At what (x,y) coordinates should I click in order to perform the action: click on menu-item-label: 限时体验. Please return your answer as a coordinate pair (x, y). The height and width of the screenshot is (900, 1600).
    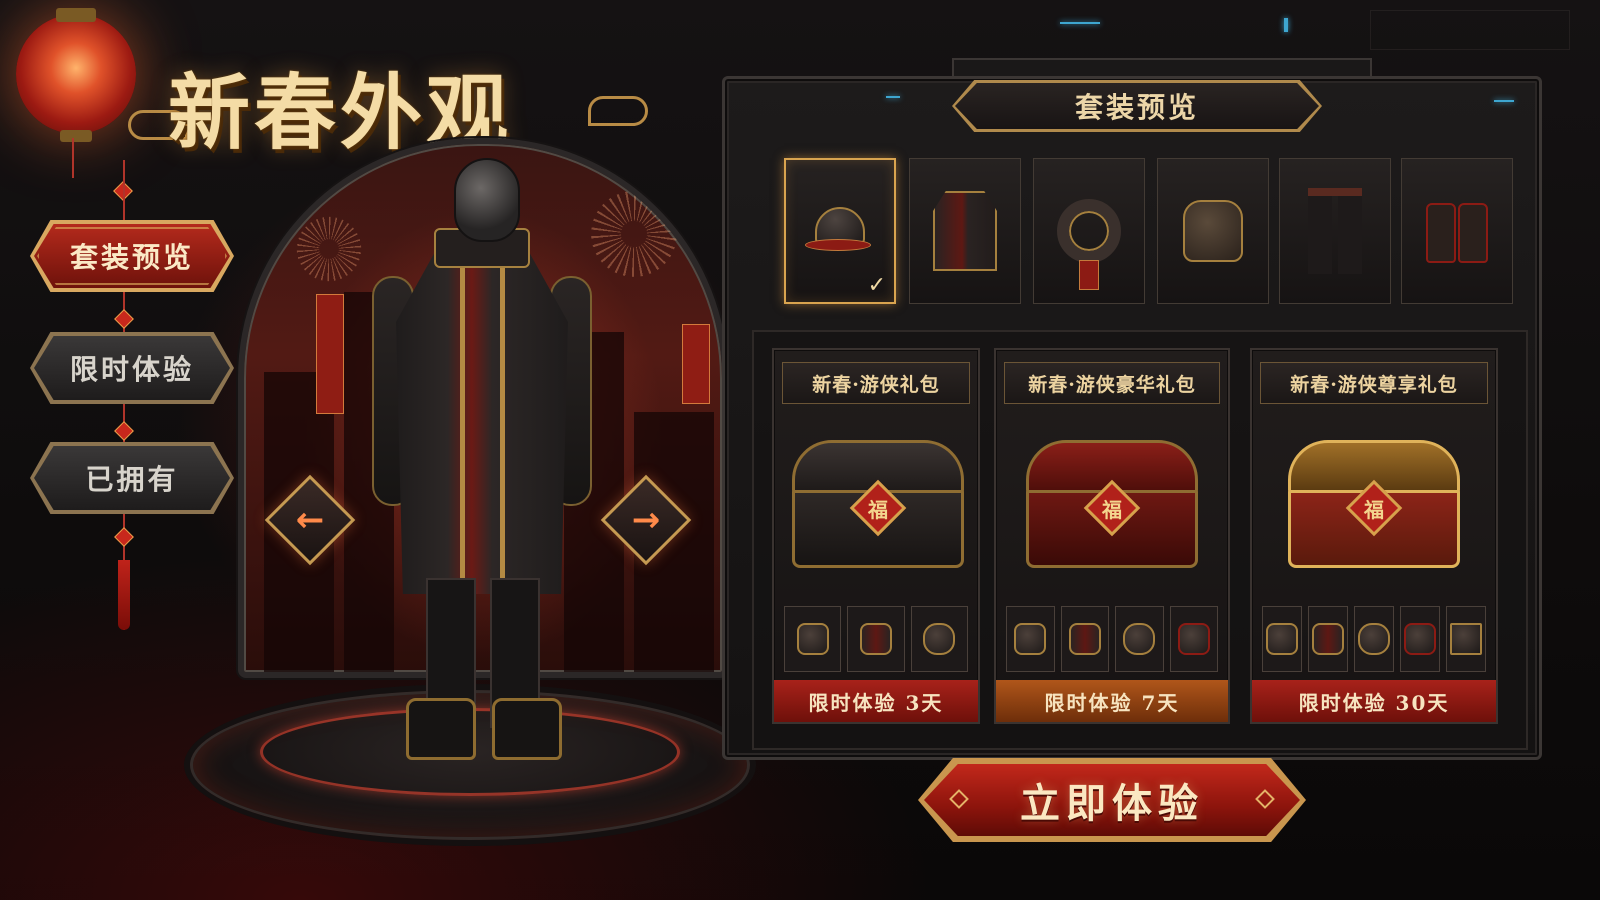
    Looking at the image, I should click on (131, 369).